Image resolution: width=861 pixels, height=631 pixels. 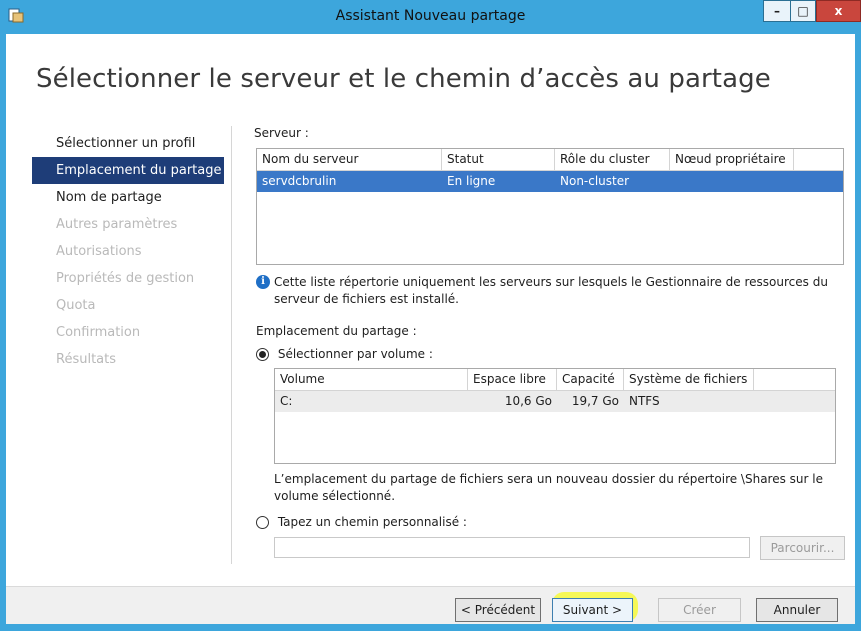 I want to click on cancel-button: Annuler, so click(x=797, y=610).